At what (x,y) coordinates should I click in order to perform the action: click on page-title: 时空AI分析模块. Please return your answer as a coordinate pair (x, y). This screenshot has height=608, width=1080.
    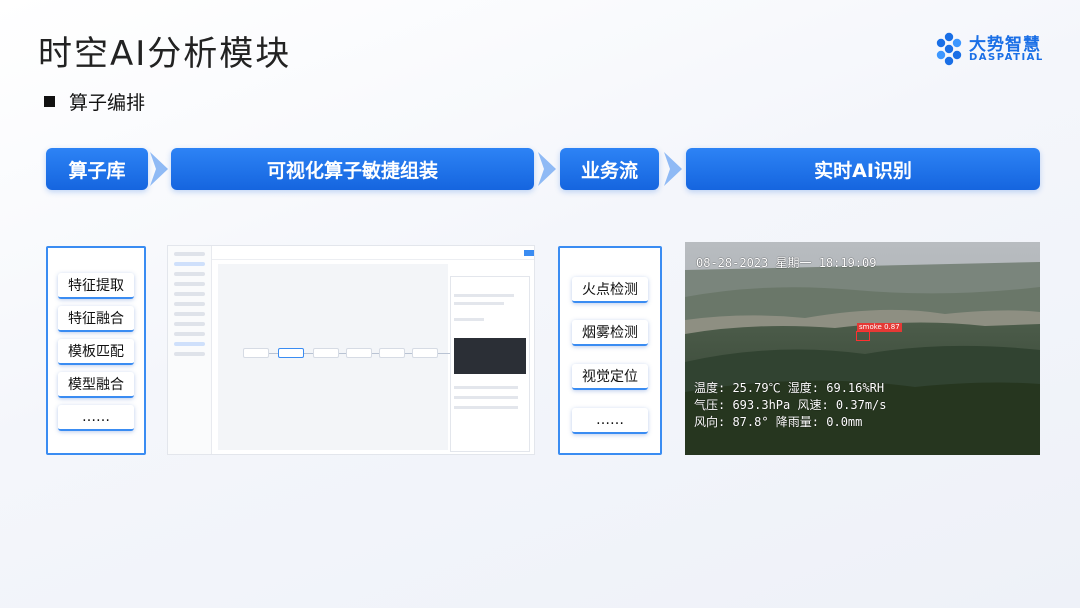
    Looking at the image, I should click on (165, 54).